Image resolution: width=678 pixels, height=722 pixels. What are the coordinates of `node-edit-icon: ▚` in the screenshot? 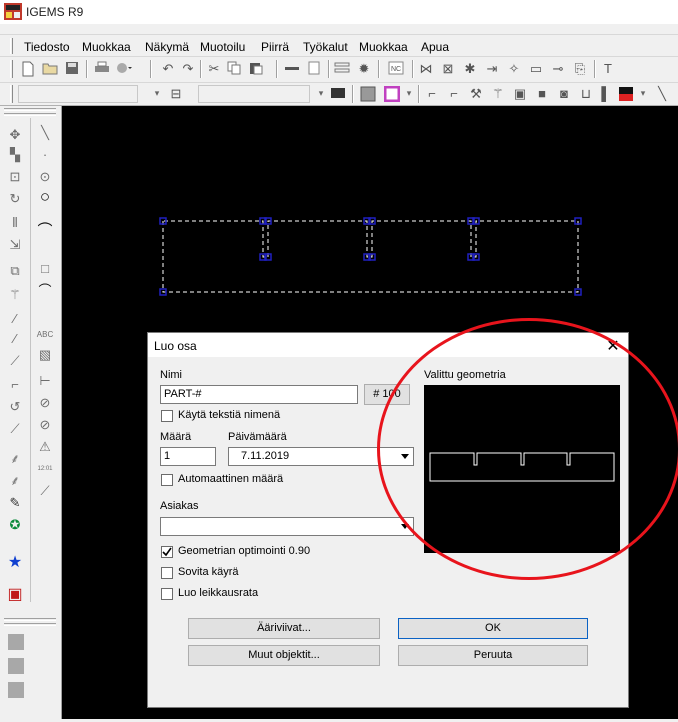 It's located at (15, 155).